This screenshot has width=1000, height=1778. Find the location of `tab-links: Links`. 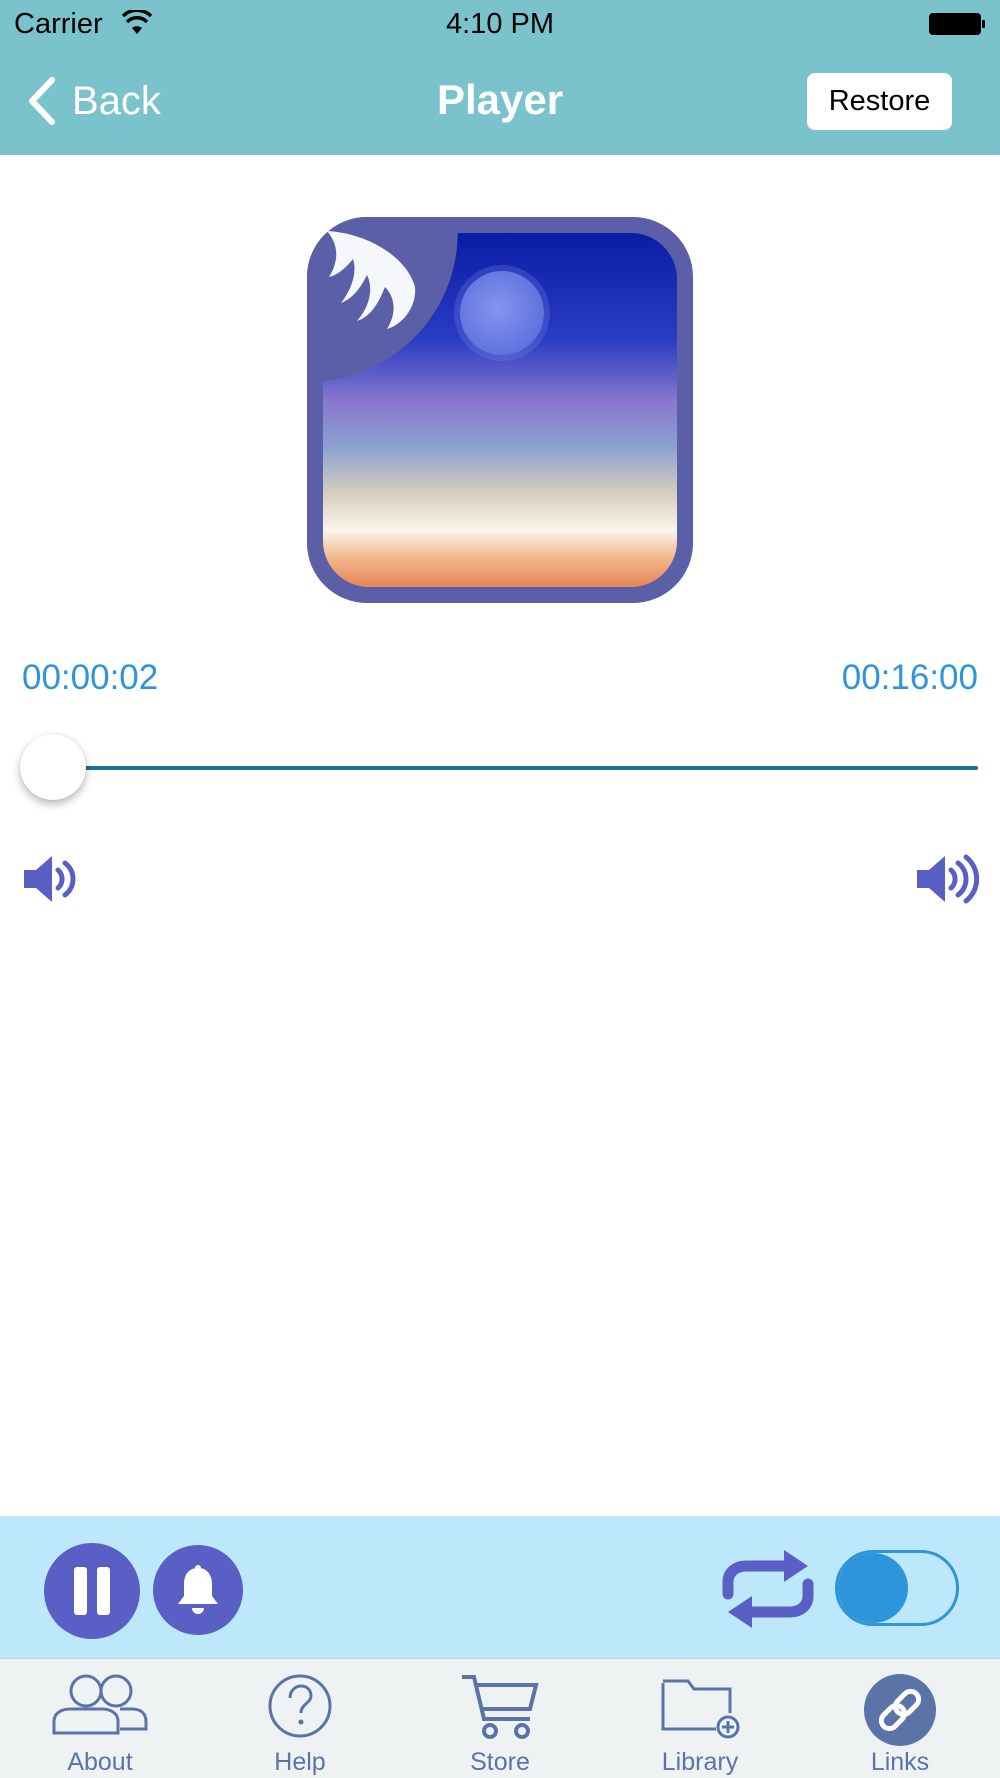

tab-links: Links is located at coordinates (900, 1718).